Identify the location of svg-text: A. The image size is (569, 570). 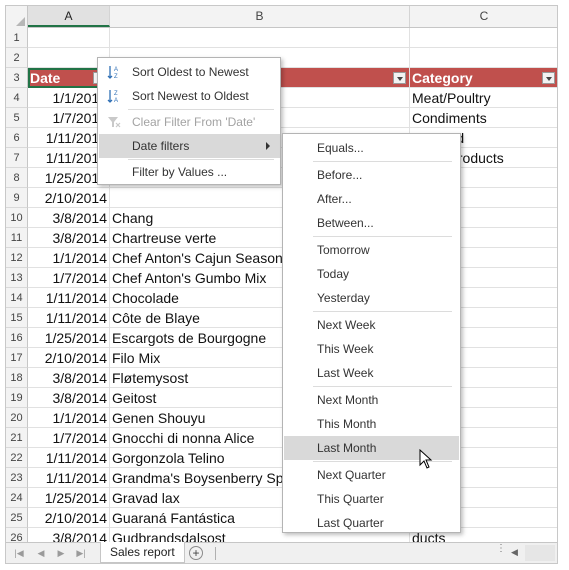
(116, 70).